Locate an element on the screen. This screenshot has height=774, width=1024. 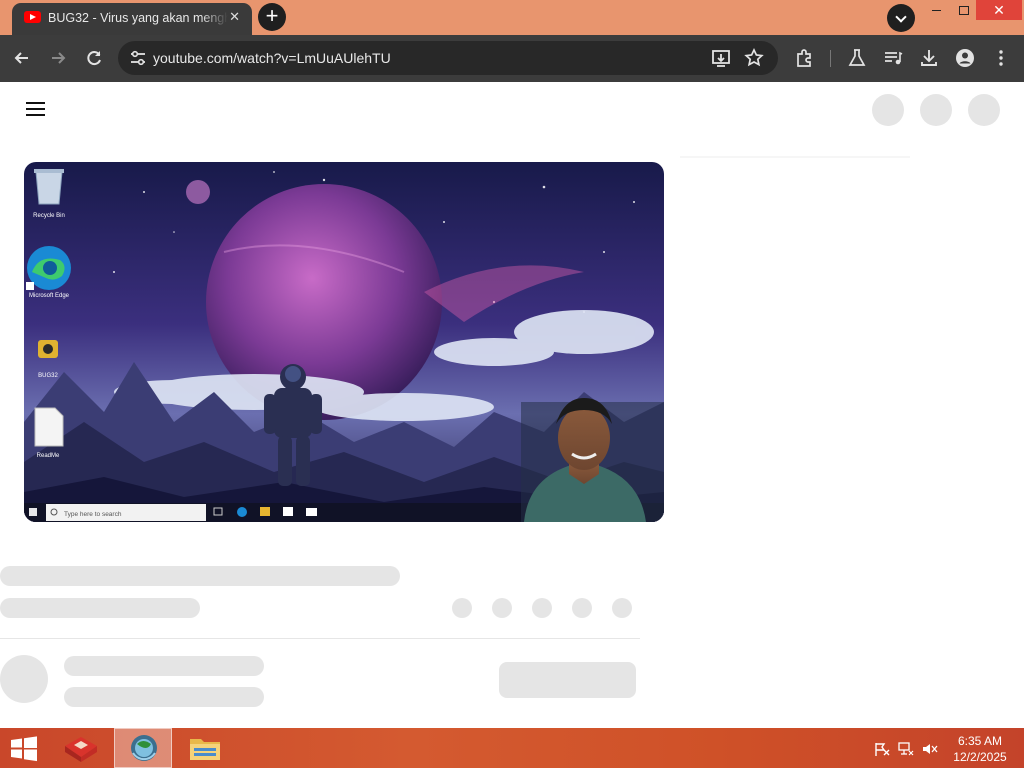
back-icon is located at coordinates (22, 58).